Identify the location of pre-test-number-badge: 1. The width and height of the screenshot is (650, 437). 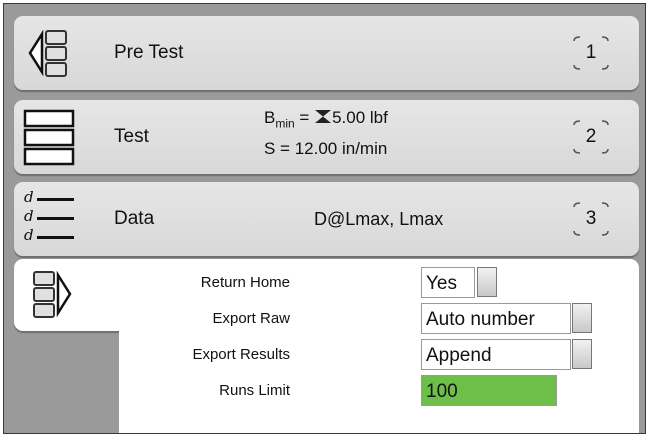
(591, 53).